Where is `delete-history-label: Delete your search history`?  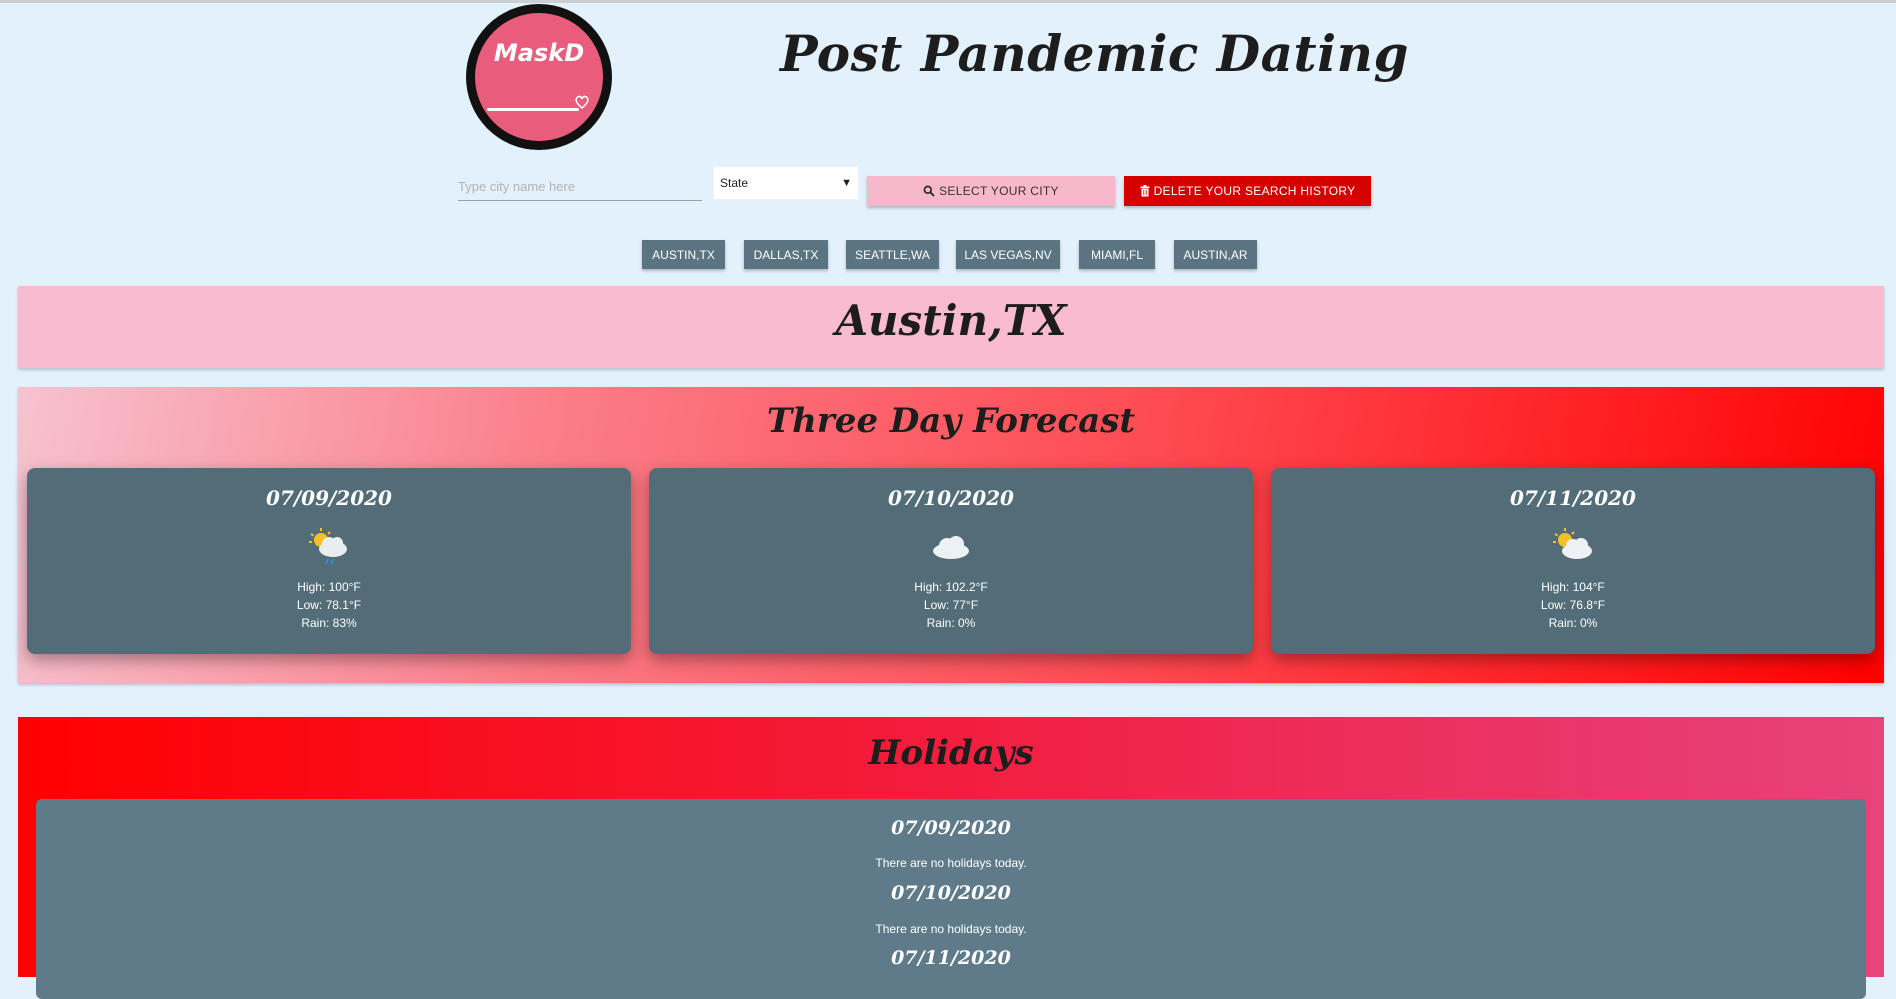
delete-history-label: Delete your search history is located at coordinates (1254, 191).